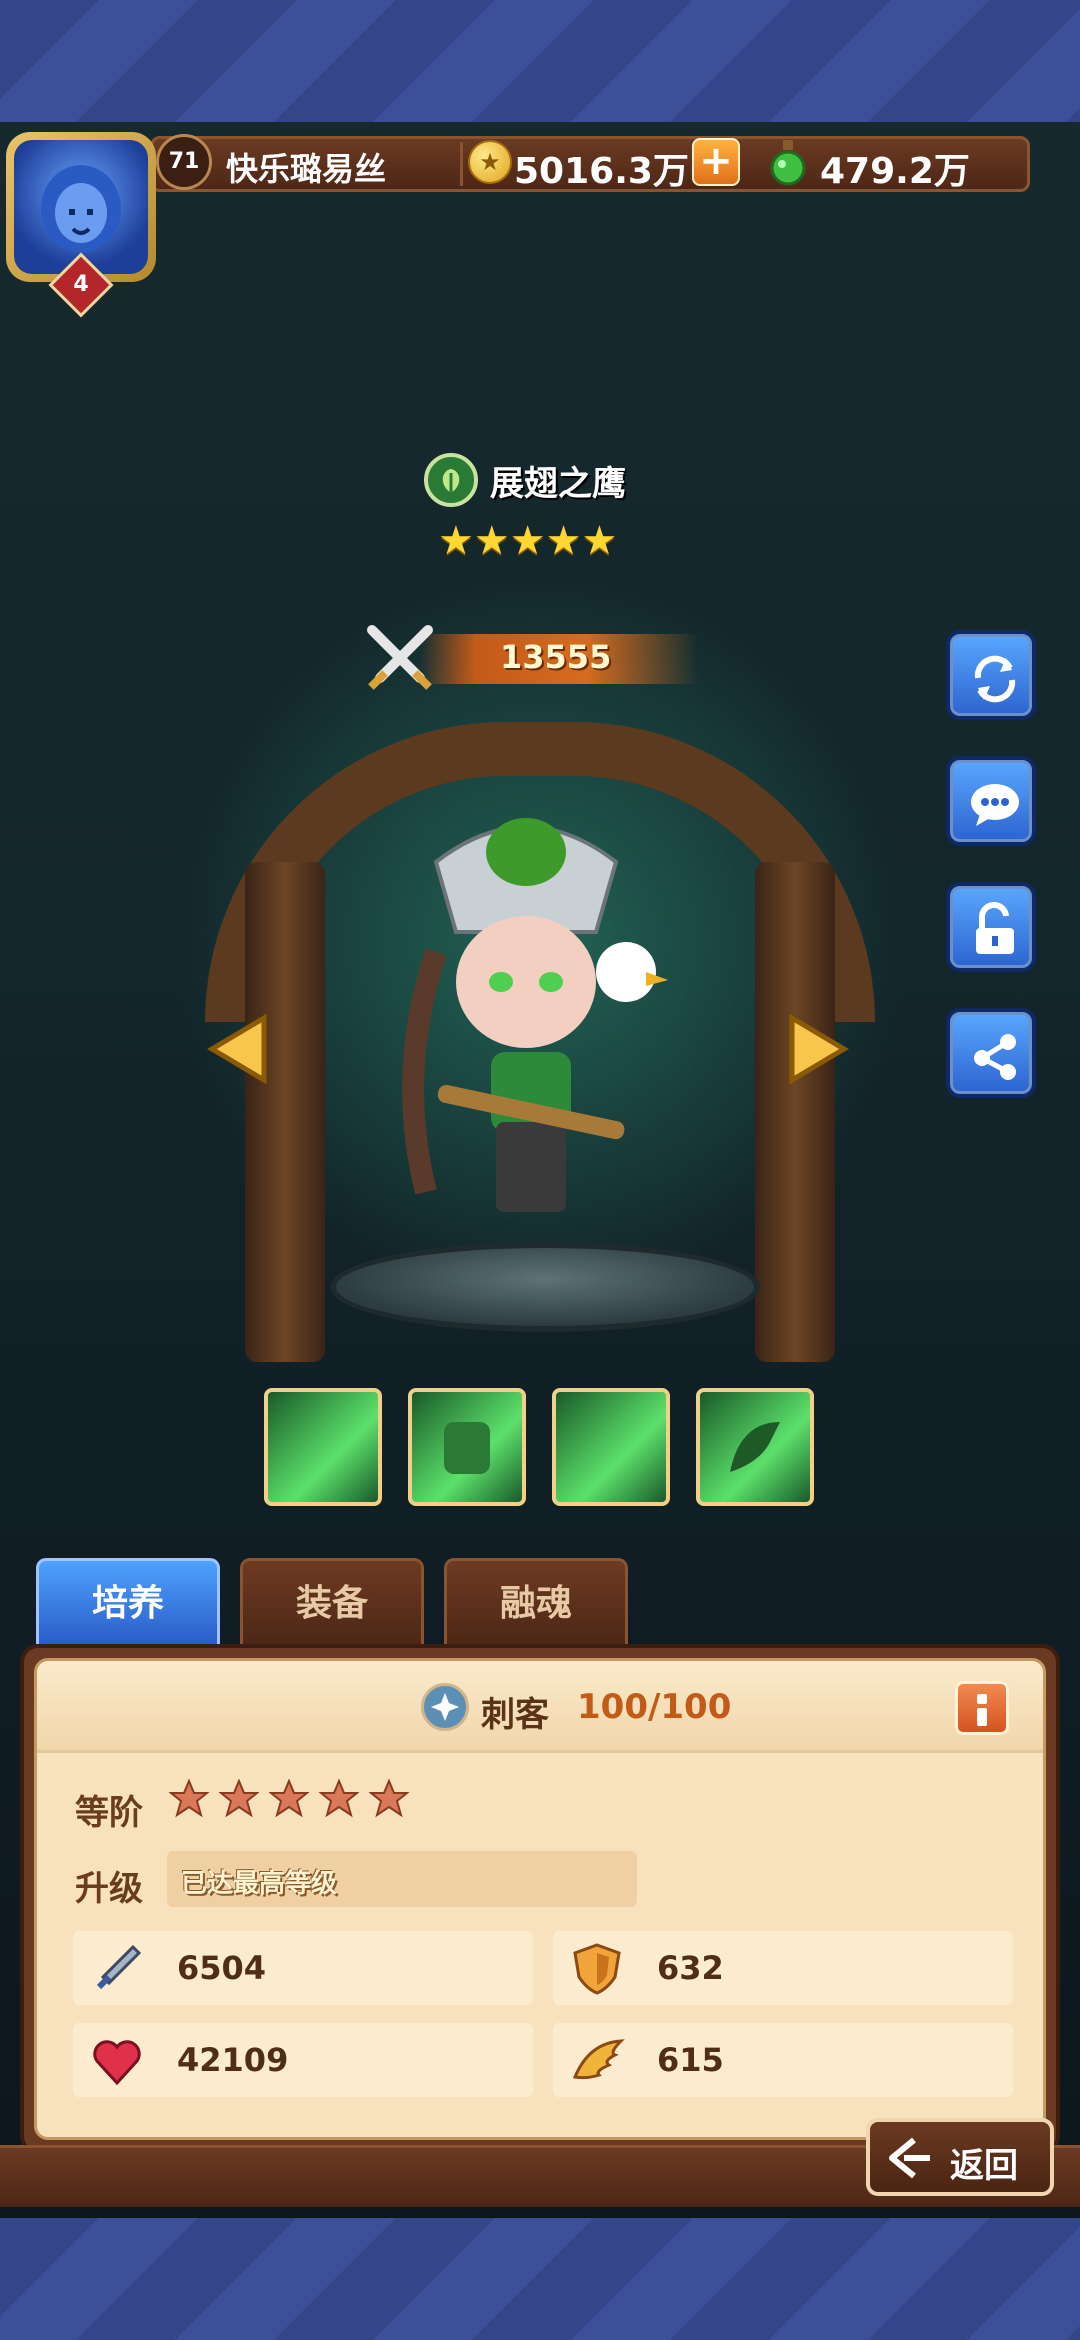 The image size is (1080, 2340). I want to click on leaf-icon, so click(451, 480).